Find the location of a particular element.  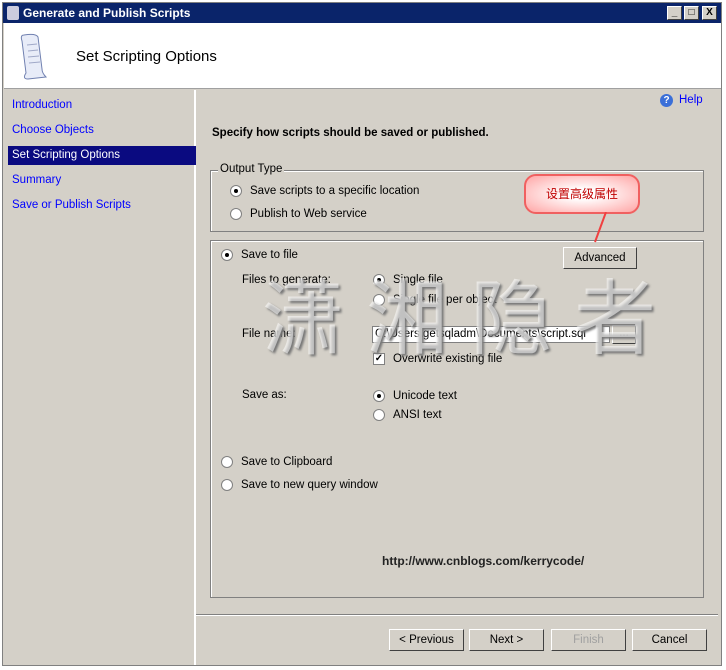

page-title: Set Scripting Options is located at coordinates (146, 56).